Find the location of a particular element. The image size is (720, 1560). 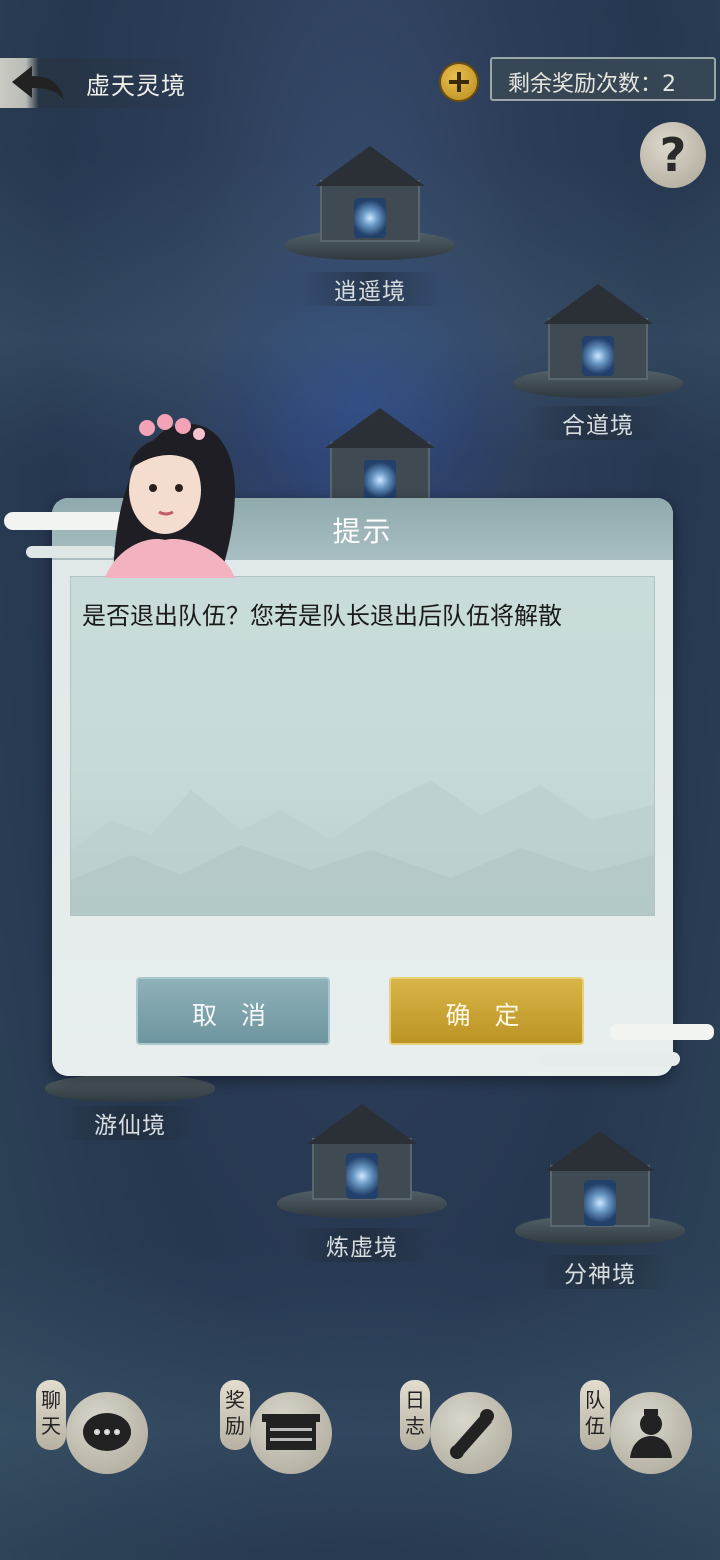

question-icon: ? is located at coordinates (673, 155).